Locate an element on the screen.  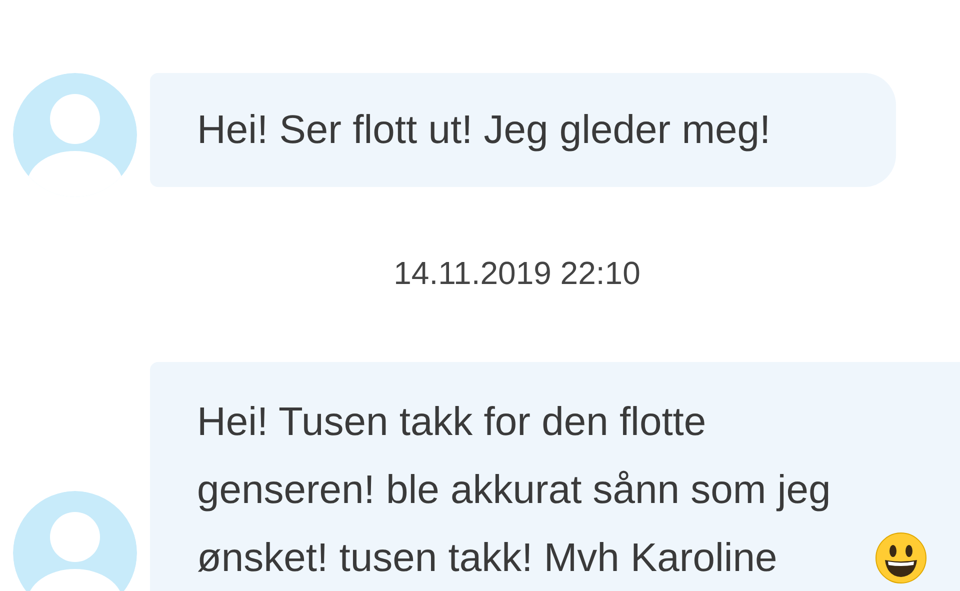
timestamp: 14.11.2019 22:10 is located at coordinates (517, 273).